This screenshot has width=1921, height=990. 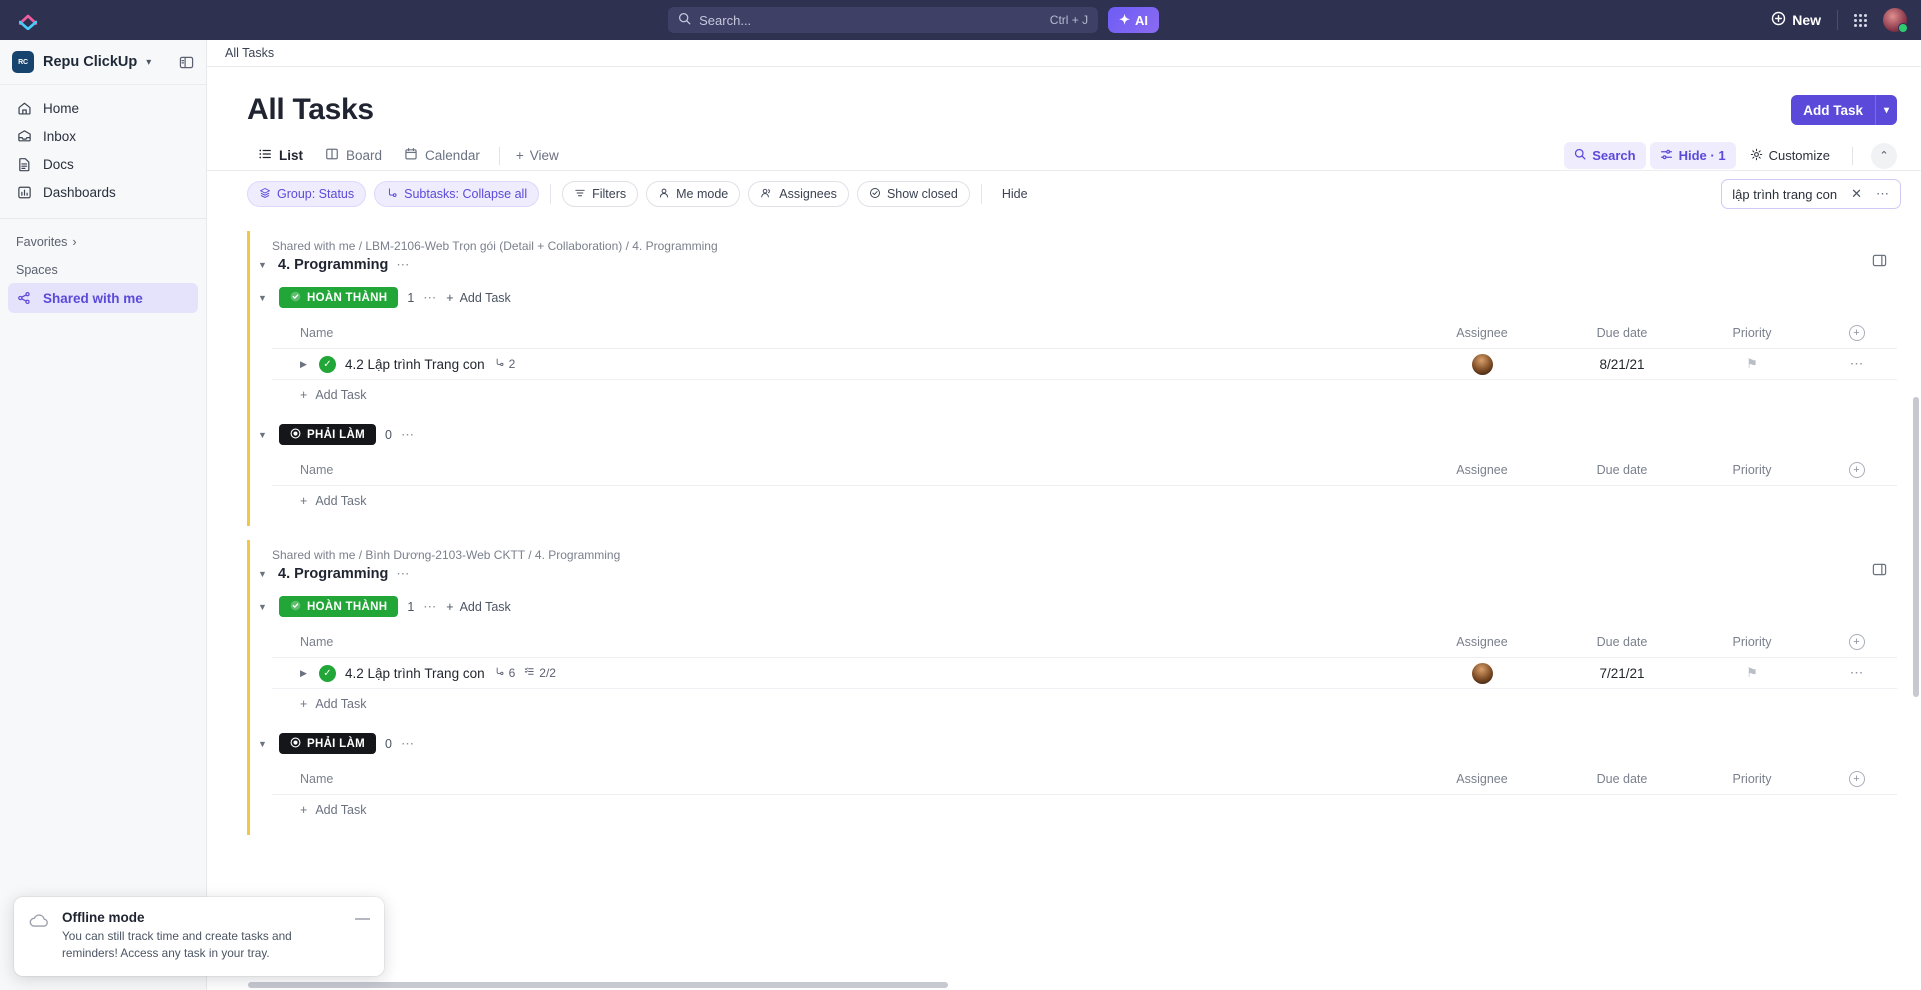 I want to click on layers-icon, so click(x=265, y=194).